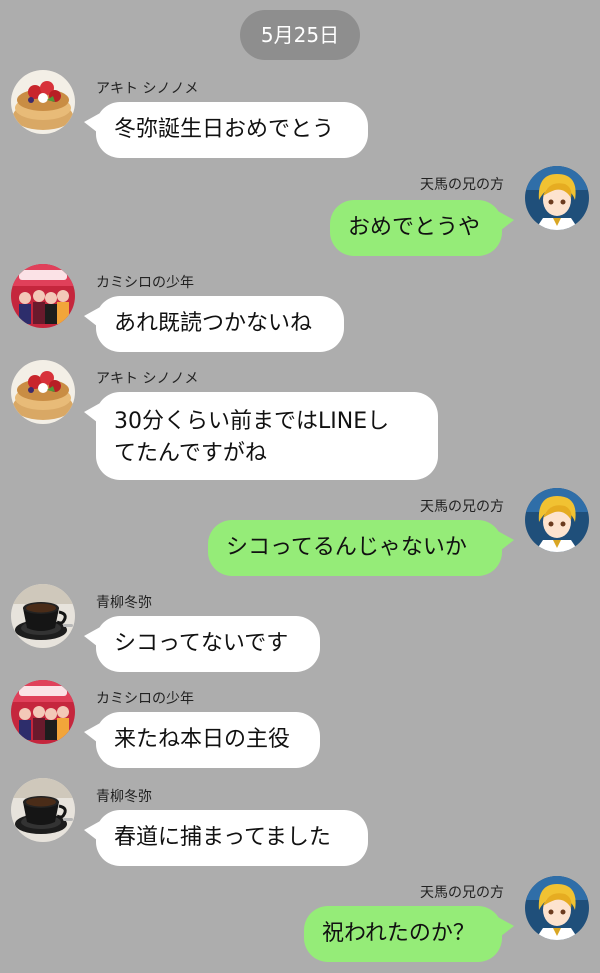  I want to click on message-text: 祝われたのか？, so click(398, 933).